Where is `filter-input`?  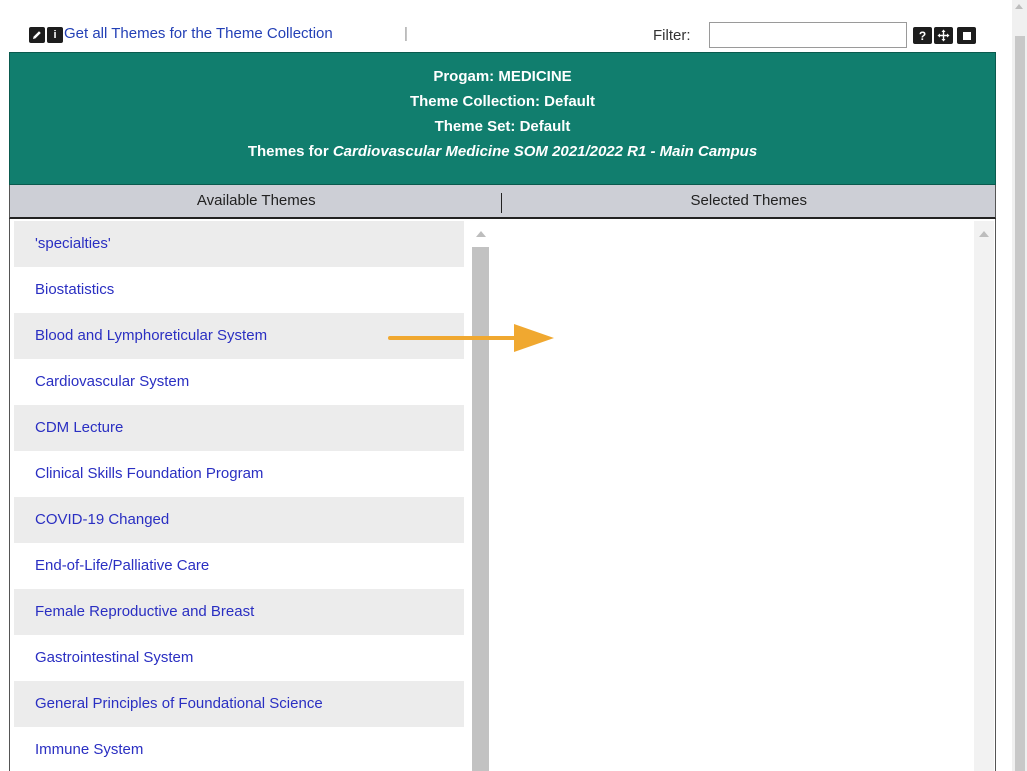 filter-input is located at coordinates (808, 35).